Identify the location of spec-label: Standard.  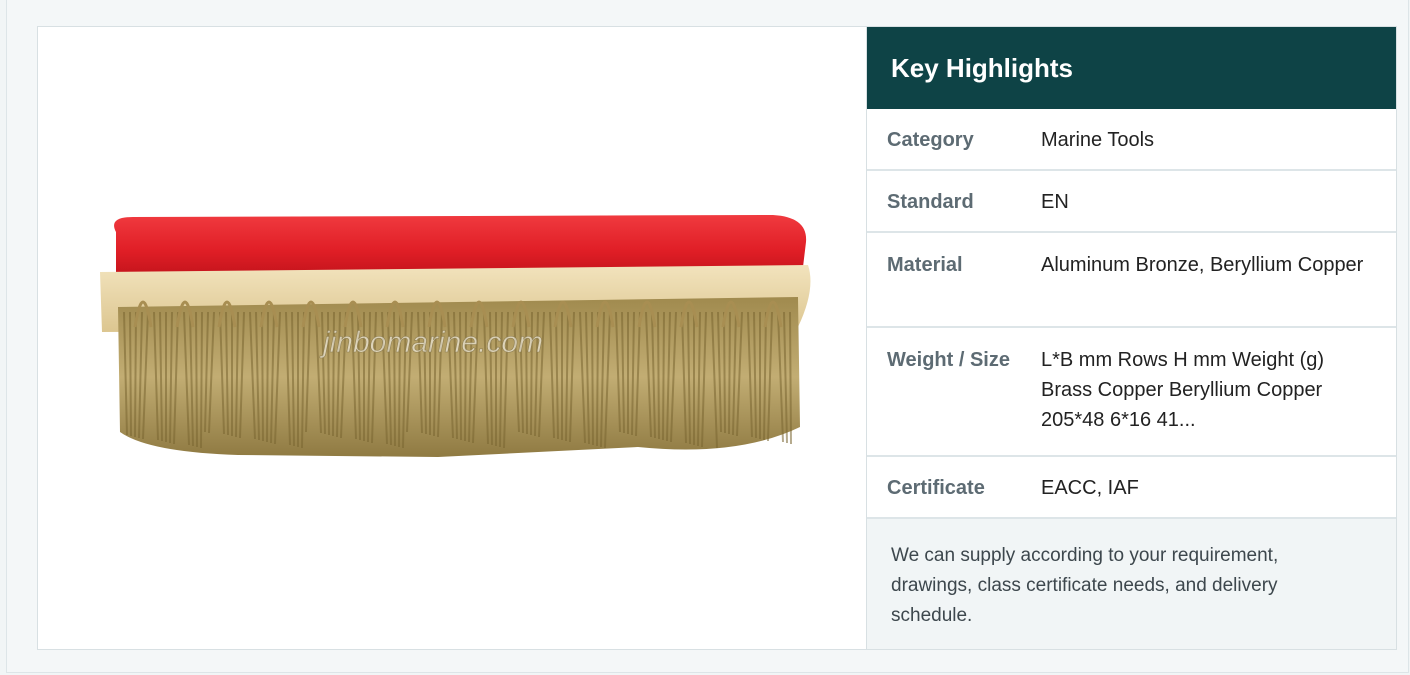
(930, 202).